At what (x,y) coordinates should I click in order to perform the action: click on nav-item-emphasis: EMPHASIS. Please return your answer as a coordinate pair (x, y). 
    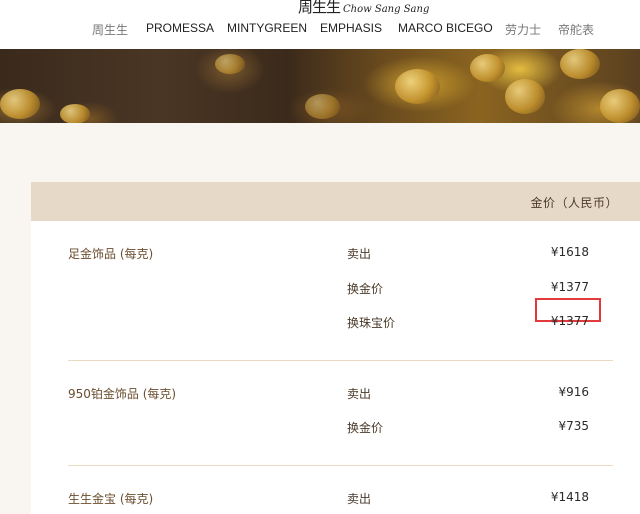
    Looking at the image, I should click on (351, 28).